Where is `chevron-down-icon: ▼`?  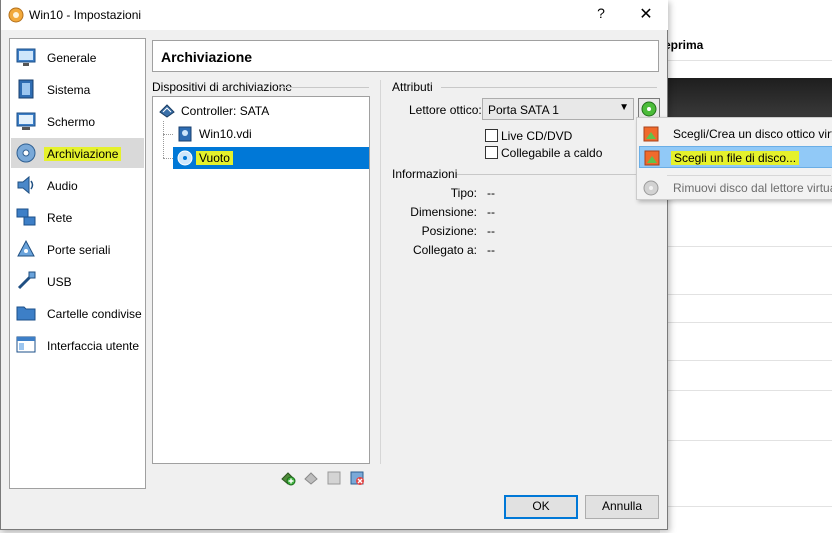
chevron-down-icon: ▼ is located at coordinates (624, 107).